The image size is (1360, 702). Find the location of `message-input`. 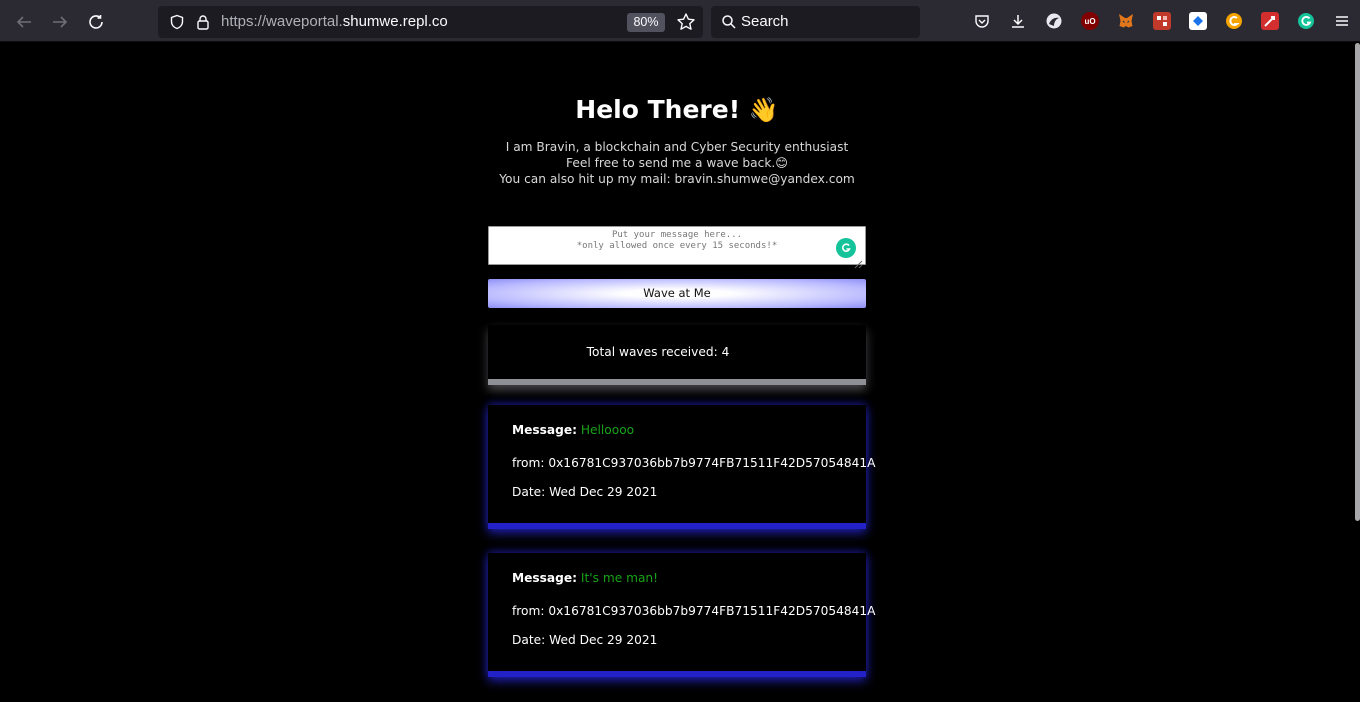

message-input is located at coordinates (677, 245).